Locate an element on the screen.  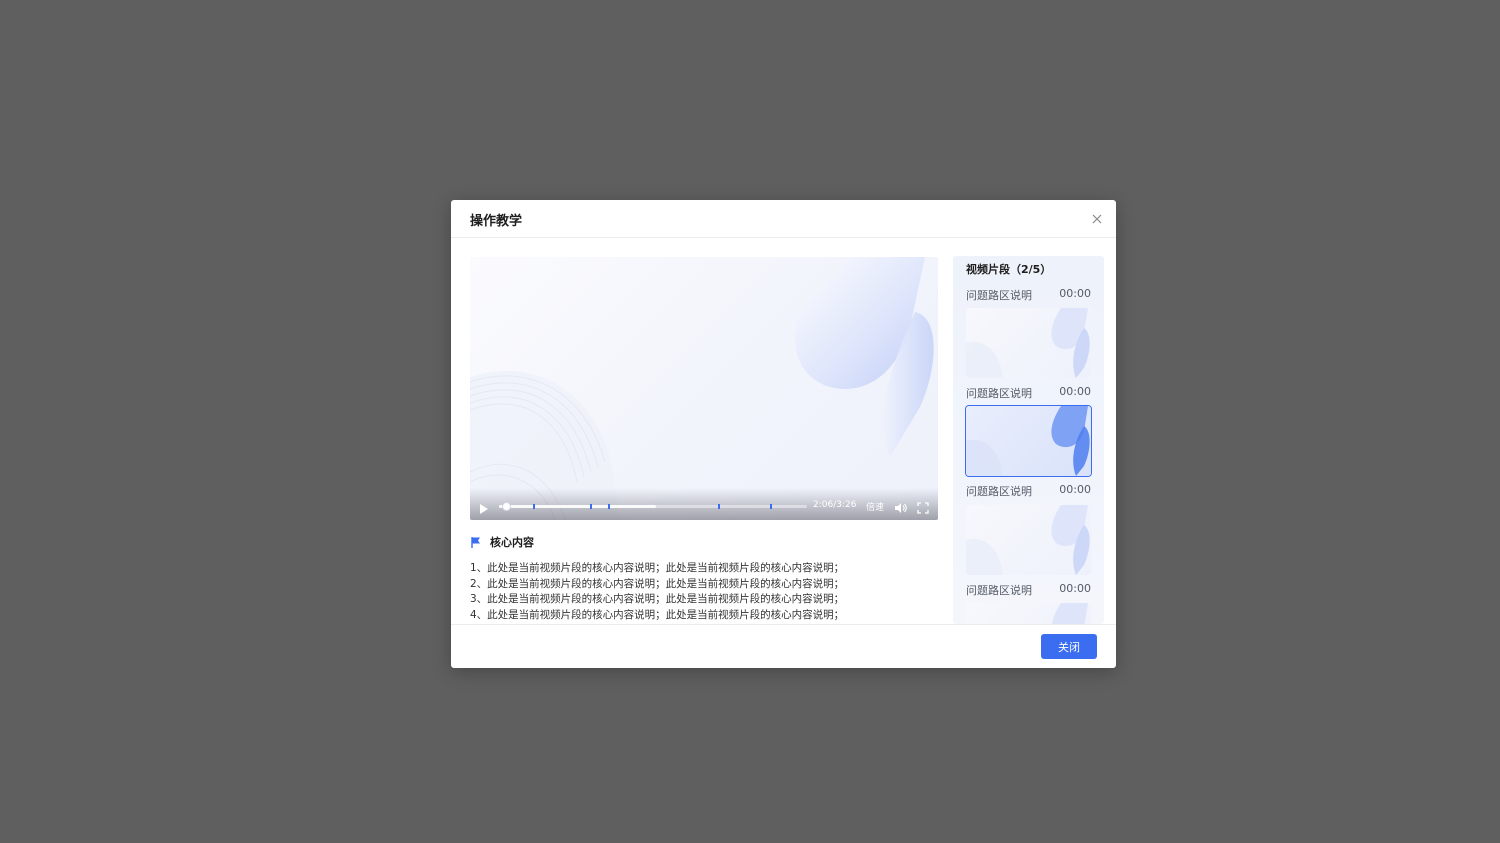
progress-bar is located at coordinates (653, 506).